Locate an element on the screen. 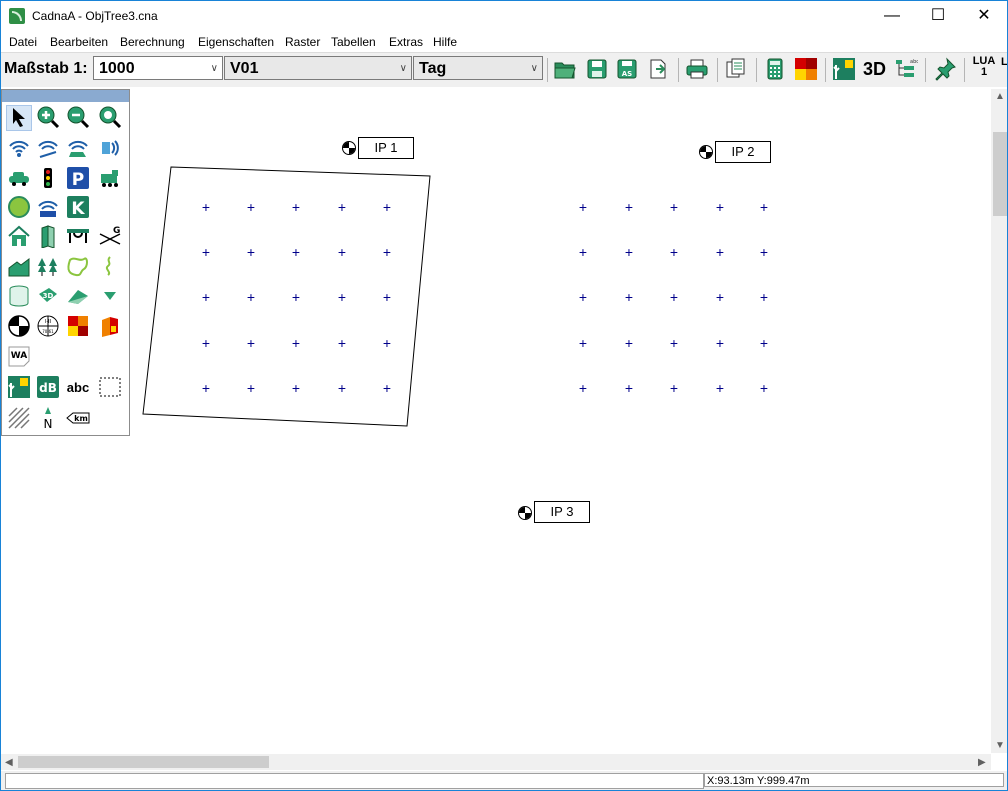 This screenshot has width=1008, height=791. menu-tabellen: Tabellen is located at coordinates (353, 42).